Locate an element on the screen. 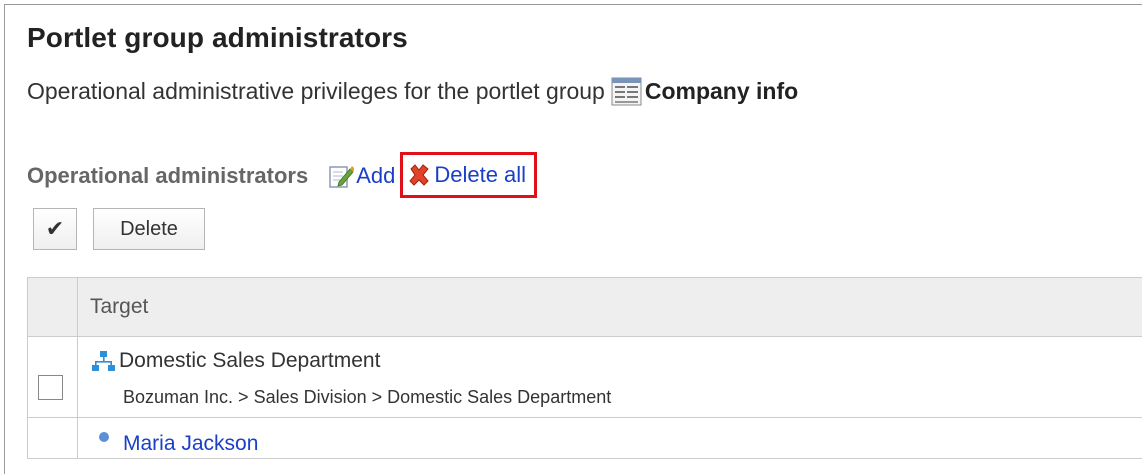  checkbox-column-header is located at coordinates (53, 307).